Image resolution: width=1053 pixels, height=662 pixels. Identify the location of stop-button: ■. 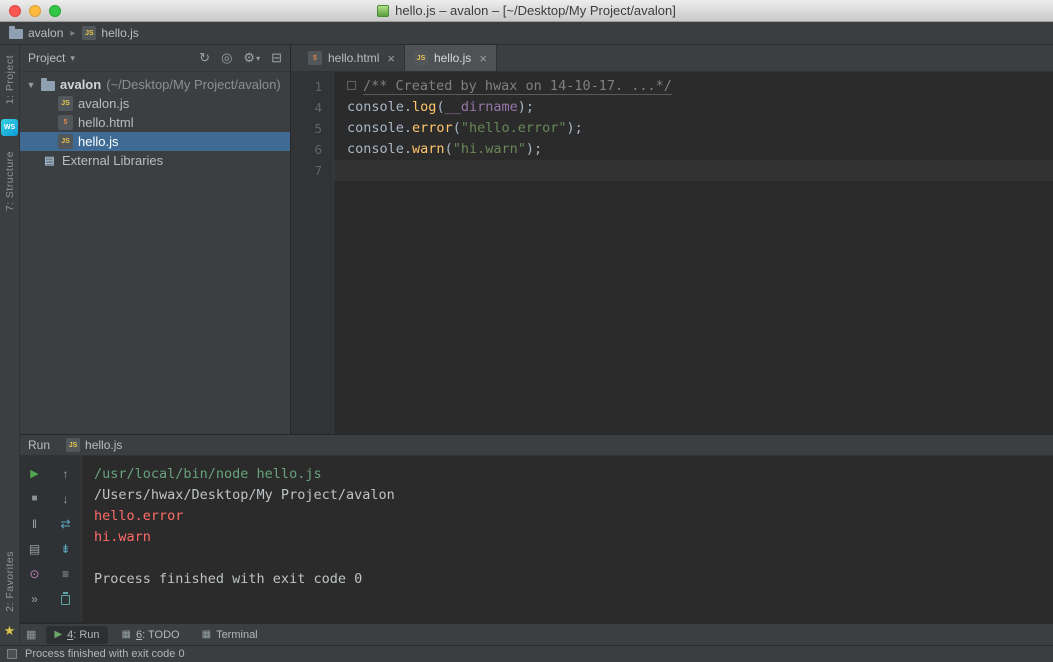
(35, 498).